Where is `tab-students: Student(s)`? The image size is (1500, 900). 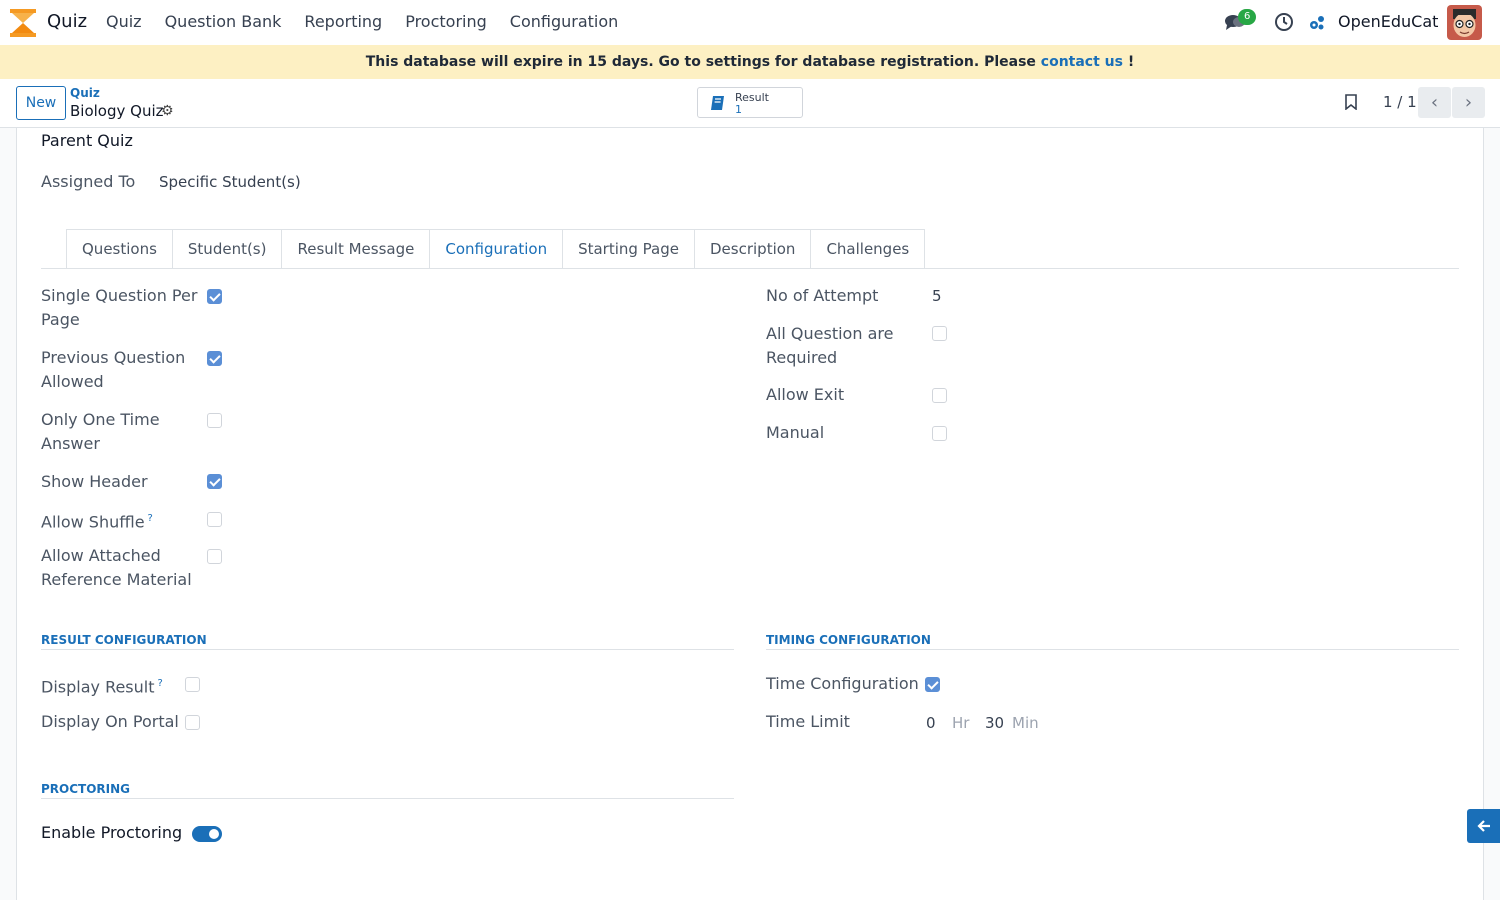
tab-students: Student(s) is located at coordinates (226, 249).